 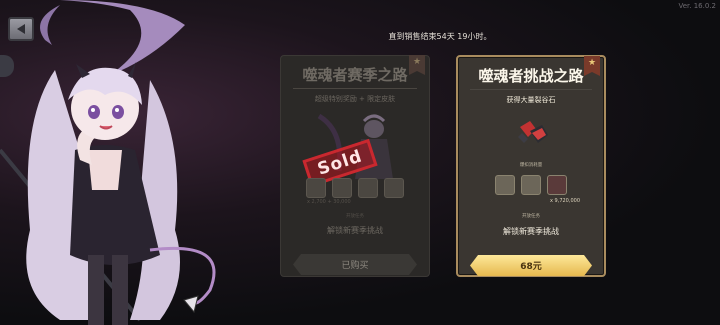 What do you see at coordinates (531, 100) in the screenshot?
I see `card-subtitle: 获得大量裂谷石` at bounding box center [531, 100].